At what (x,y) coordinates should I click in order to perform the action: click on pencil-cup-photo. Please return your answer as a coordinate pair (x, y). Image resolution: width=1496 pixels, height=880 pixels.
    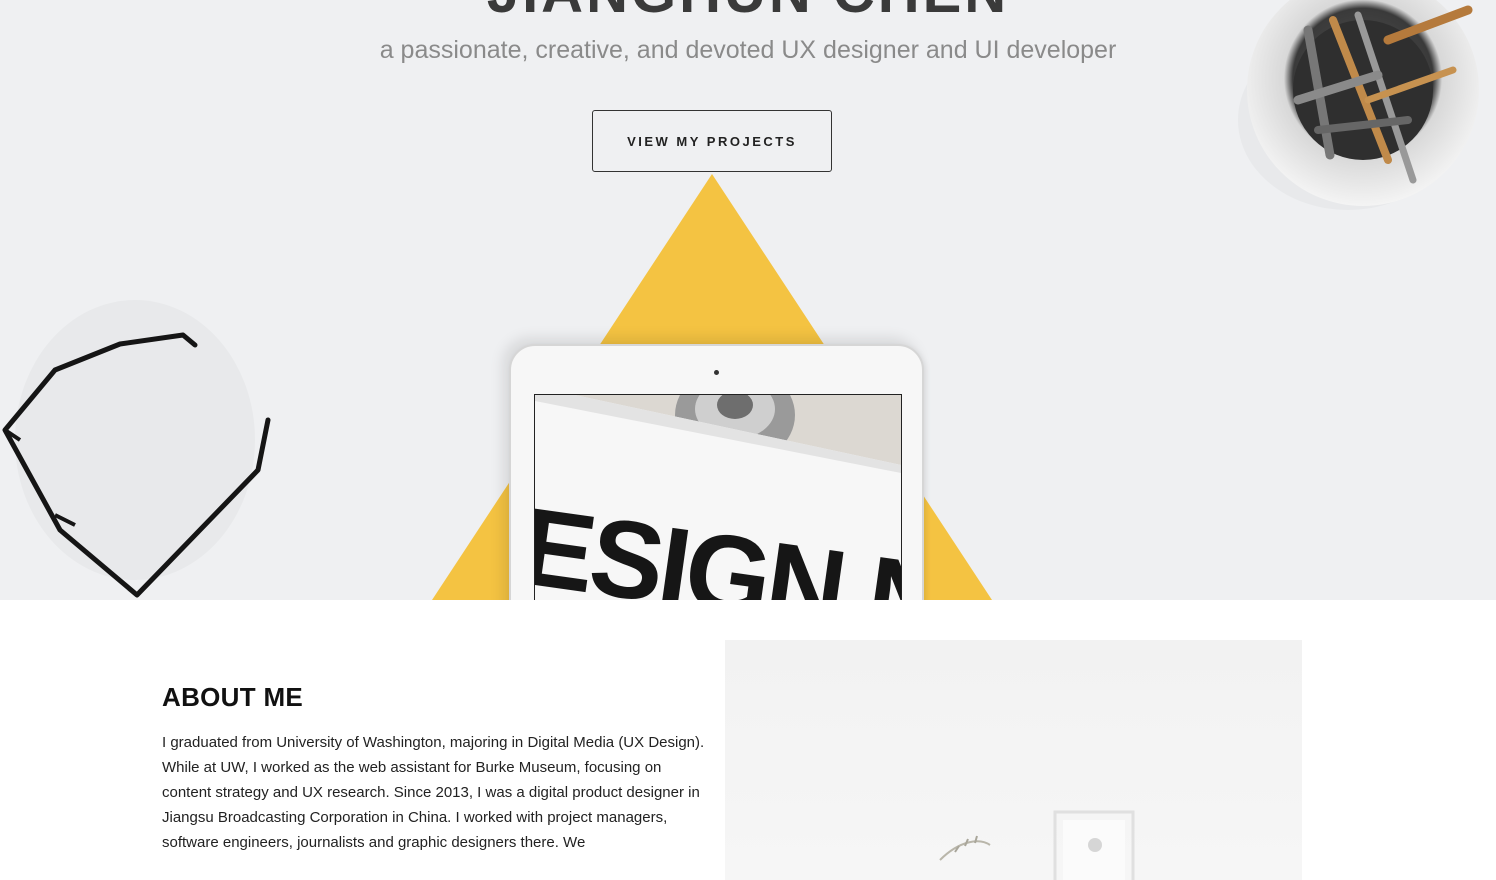
    Looking at the image, I should click on (1358, 105).